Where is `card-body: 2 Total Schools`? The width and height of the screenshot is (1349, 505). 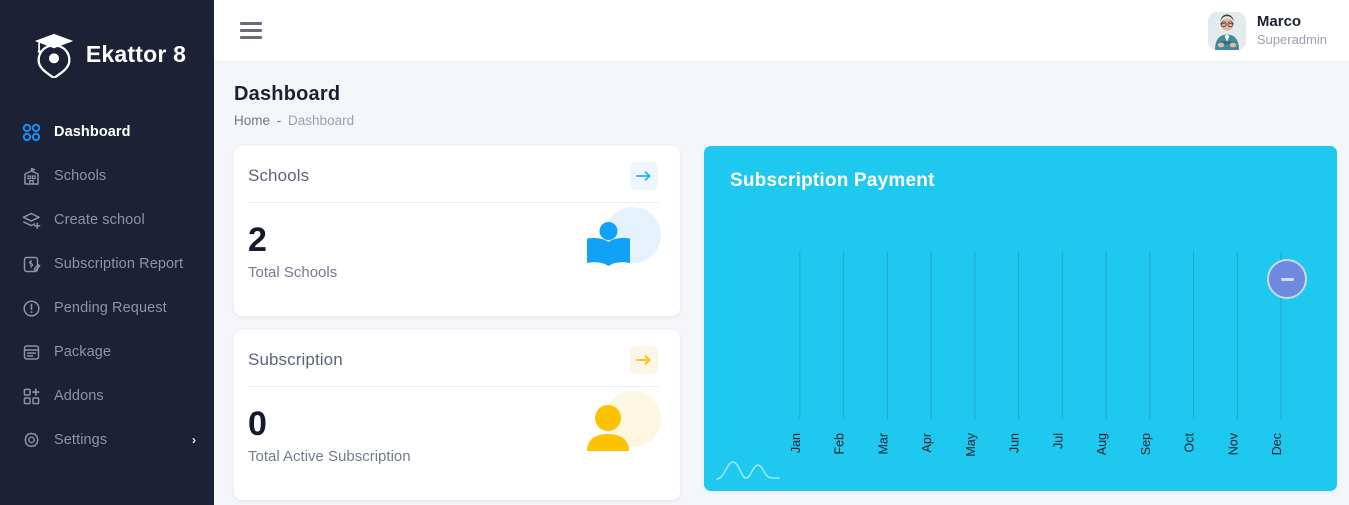 card-body: 2 Total Schools is located at coordinates (454, 242).